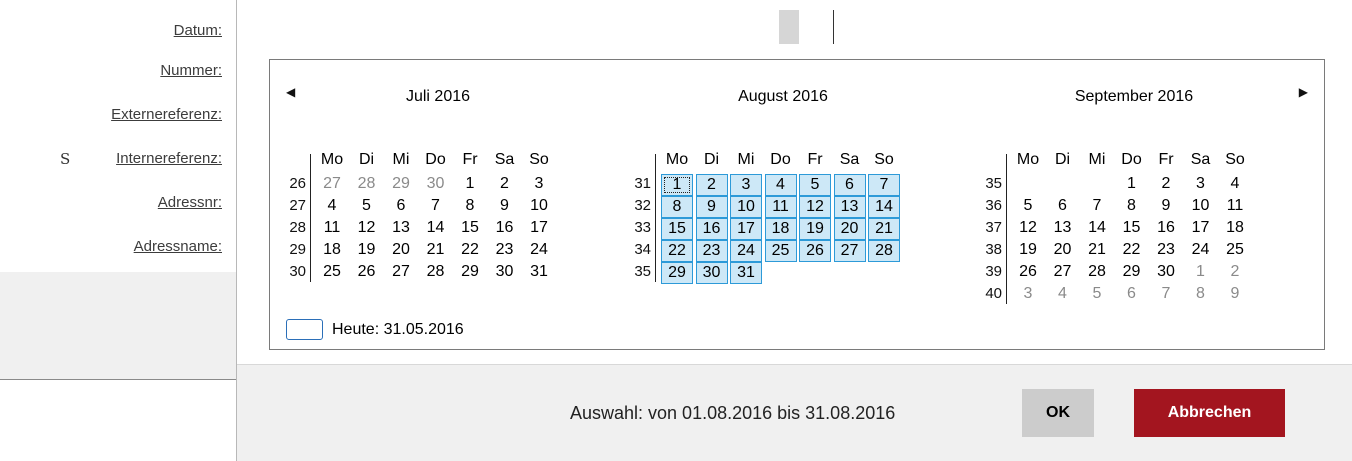 The height and width of the screenshot is (461, 1352). I want to click on day-cell-selected: 13, so click(849, 207).